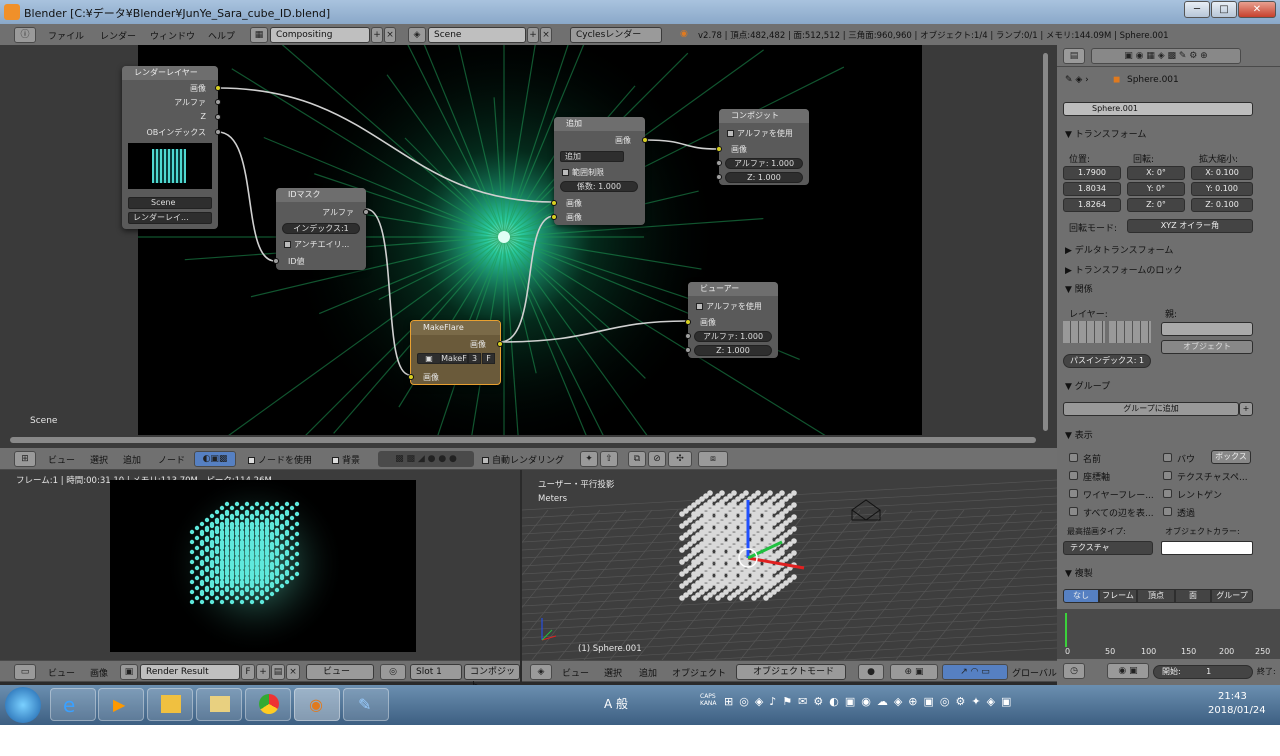  What do you see at coordinates (533, 35) in the screenshot?
I see `add-scene-icon: +` at bounding box center [533, 35].